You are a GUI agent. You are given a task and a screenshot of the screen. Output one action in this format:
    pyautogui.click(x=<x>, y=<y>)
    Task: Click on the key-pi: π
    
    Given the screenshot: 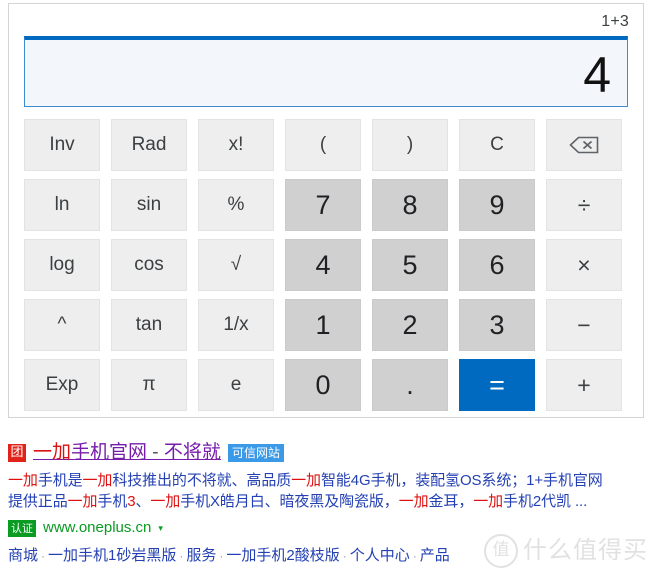 What is the action you would take?
    pyautogui.click(x=149, y=385)
    